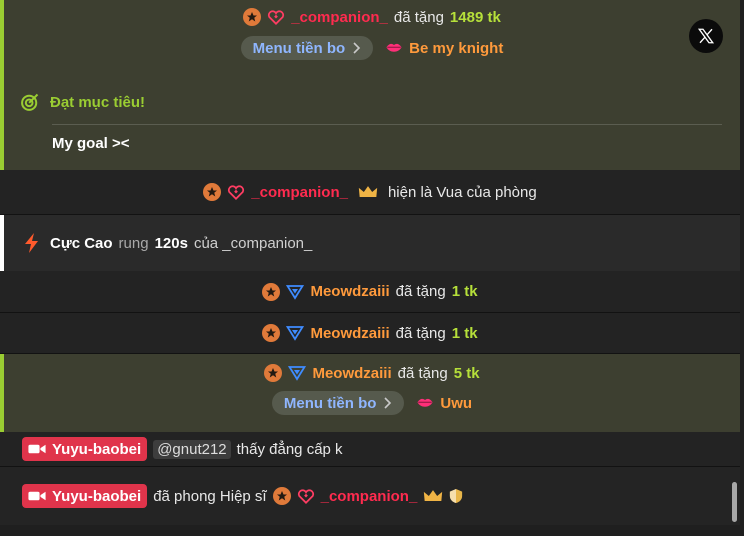 The image size is (744, 536). I want to click on tip-menu-line: Menu tiền bo Uwu, so click(372, 403).